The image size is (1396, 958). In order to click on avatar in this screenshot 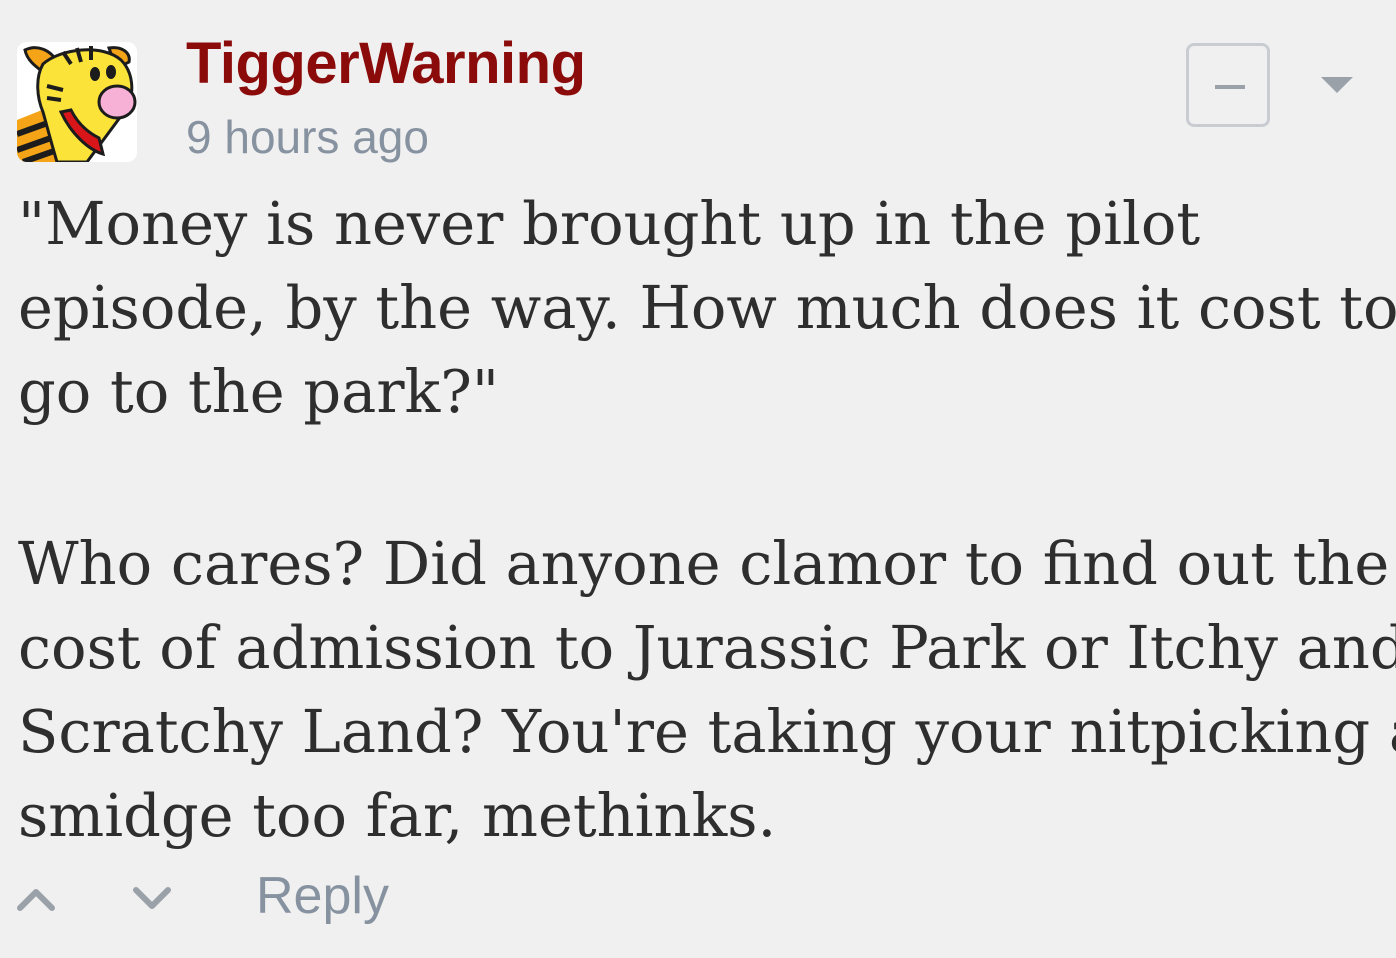, I will do `click(77, 102)`.